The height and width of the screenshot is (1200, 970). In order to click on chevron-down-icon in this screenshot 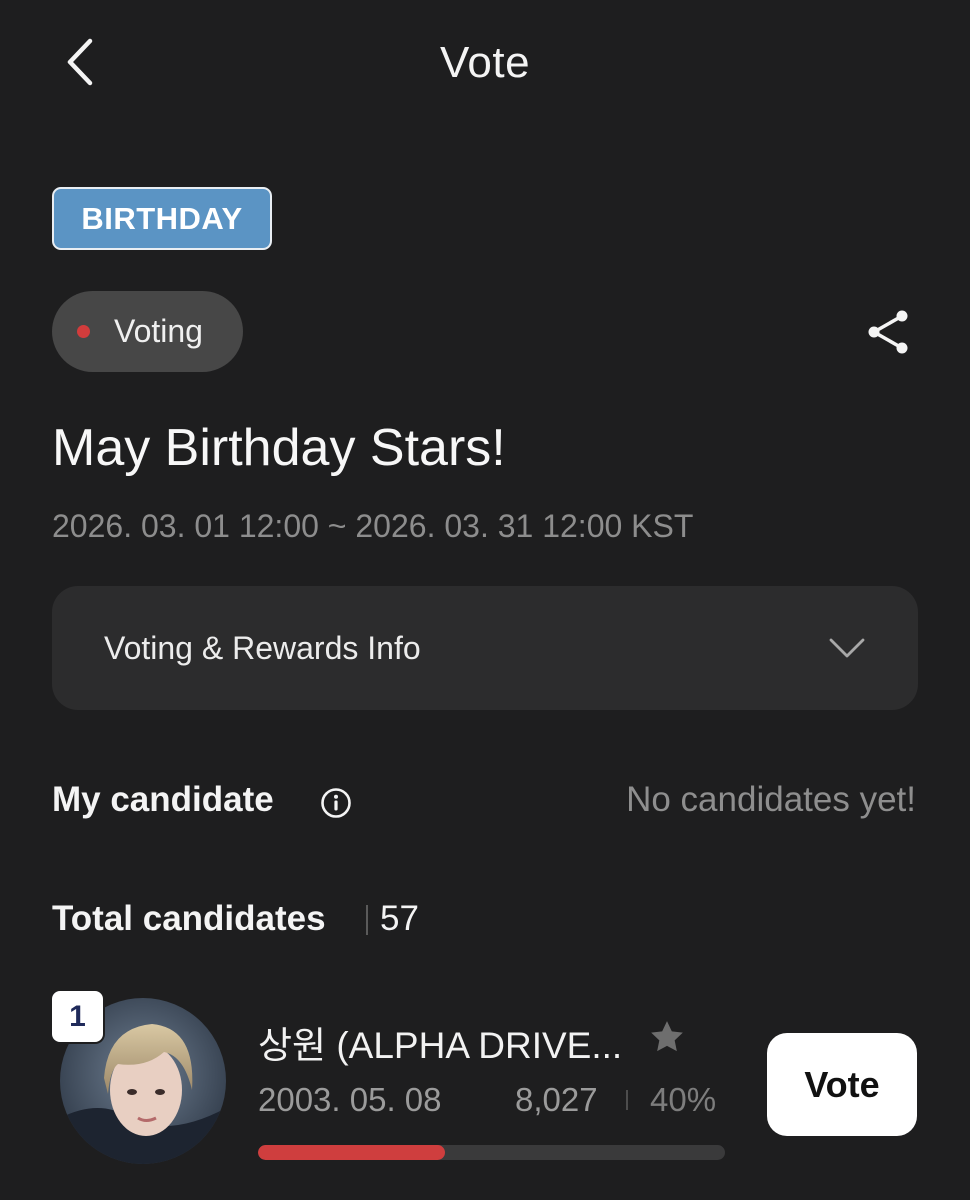, I will do `click(847, 648)`.